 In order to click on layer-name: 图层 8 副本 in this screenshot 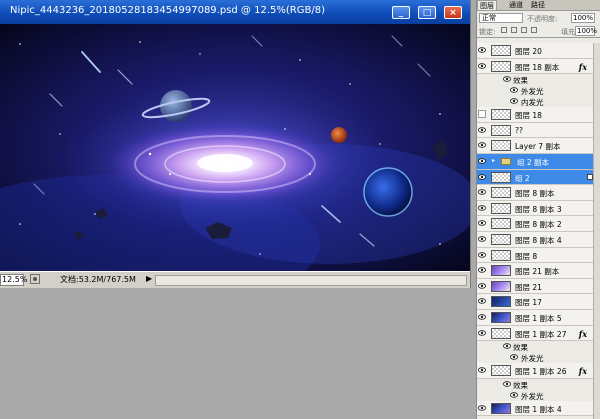, I will do `click(535, 194)`.